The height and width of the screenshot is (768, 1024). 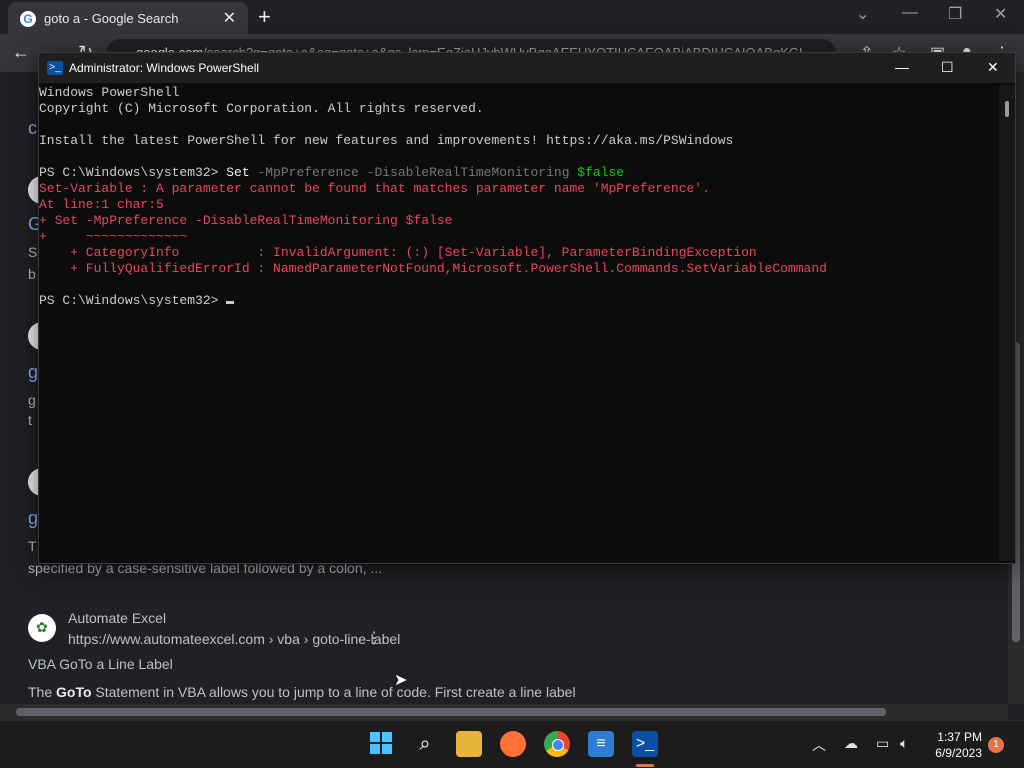 I want to click on result-title-link: VBA GoTo a Line Label, so click(x=100, y=664).